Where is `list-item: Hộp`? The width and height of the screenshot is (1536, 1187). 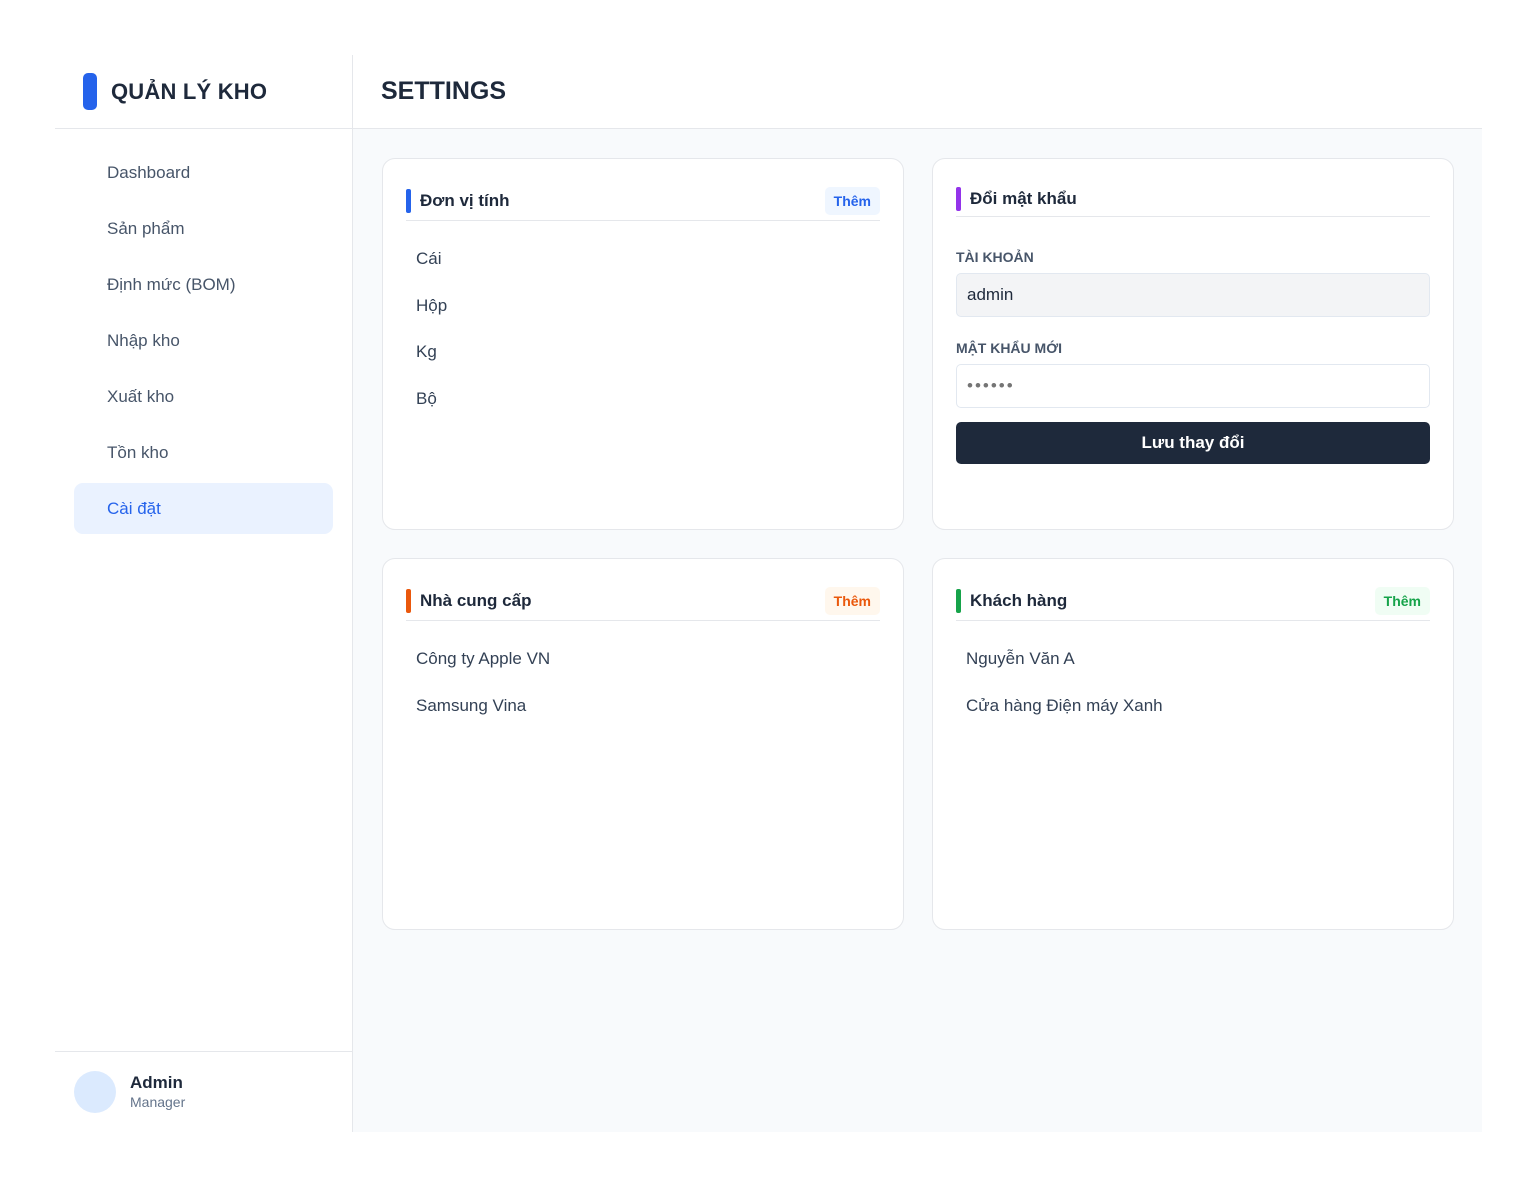 list-item: Hộp is located at coordinates (643, 306).